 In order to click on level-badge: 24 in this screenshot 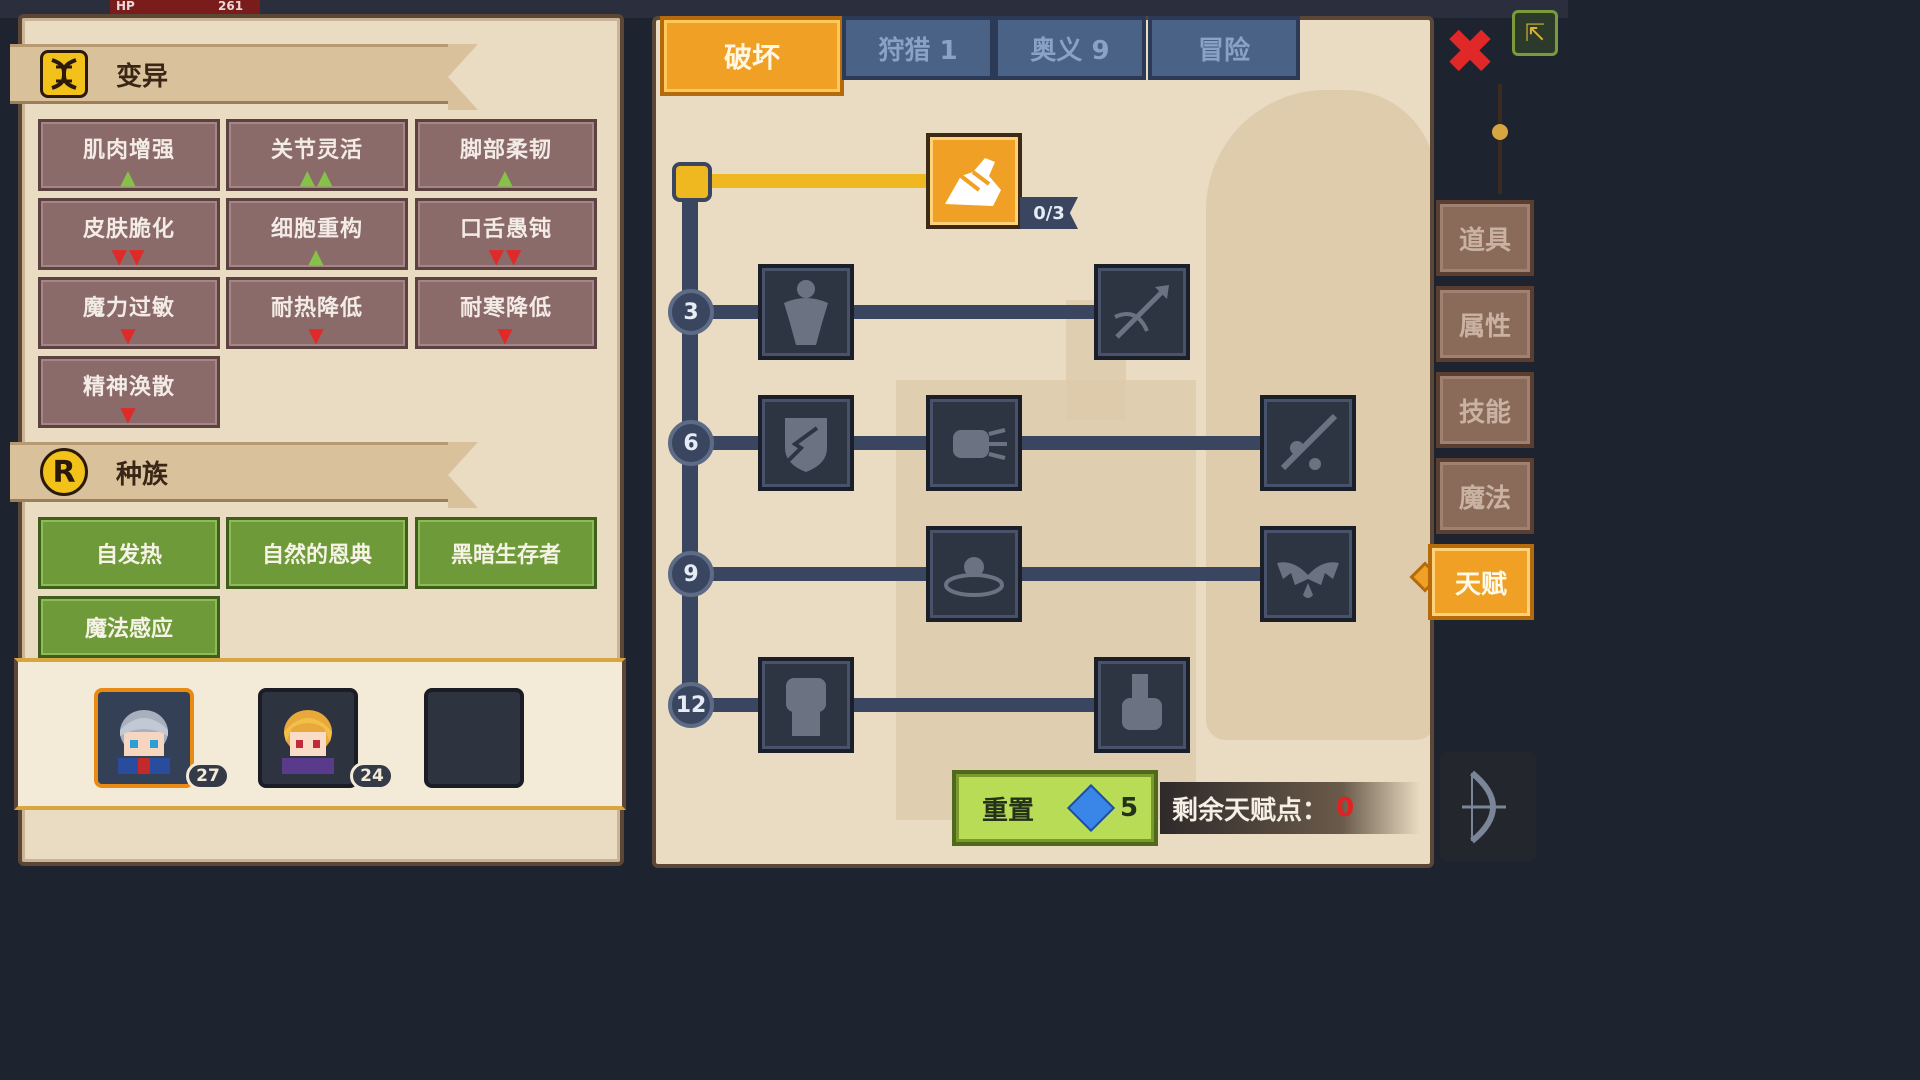, I will do `click(372, 776)`.